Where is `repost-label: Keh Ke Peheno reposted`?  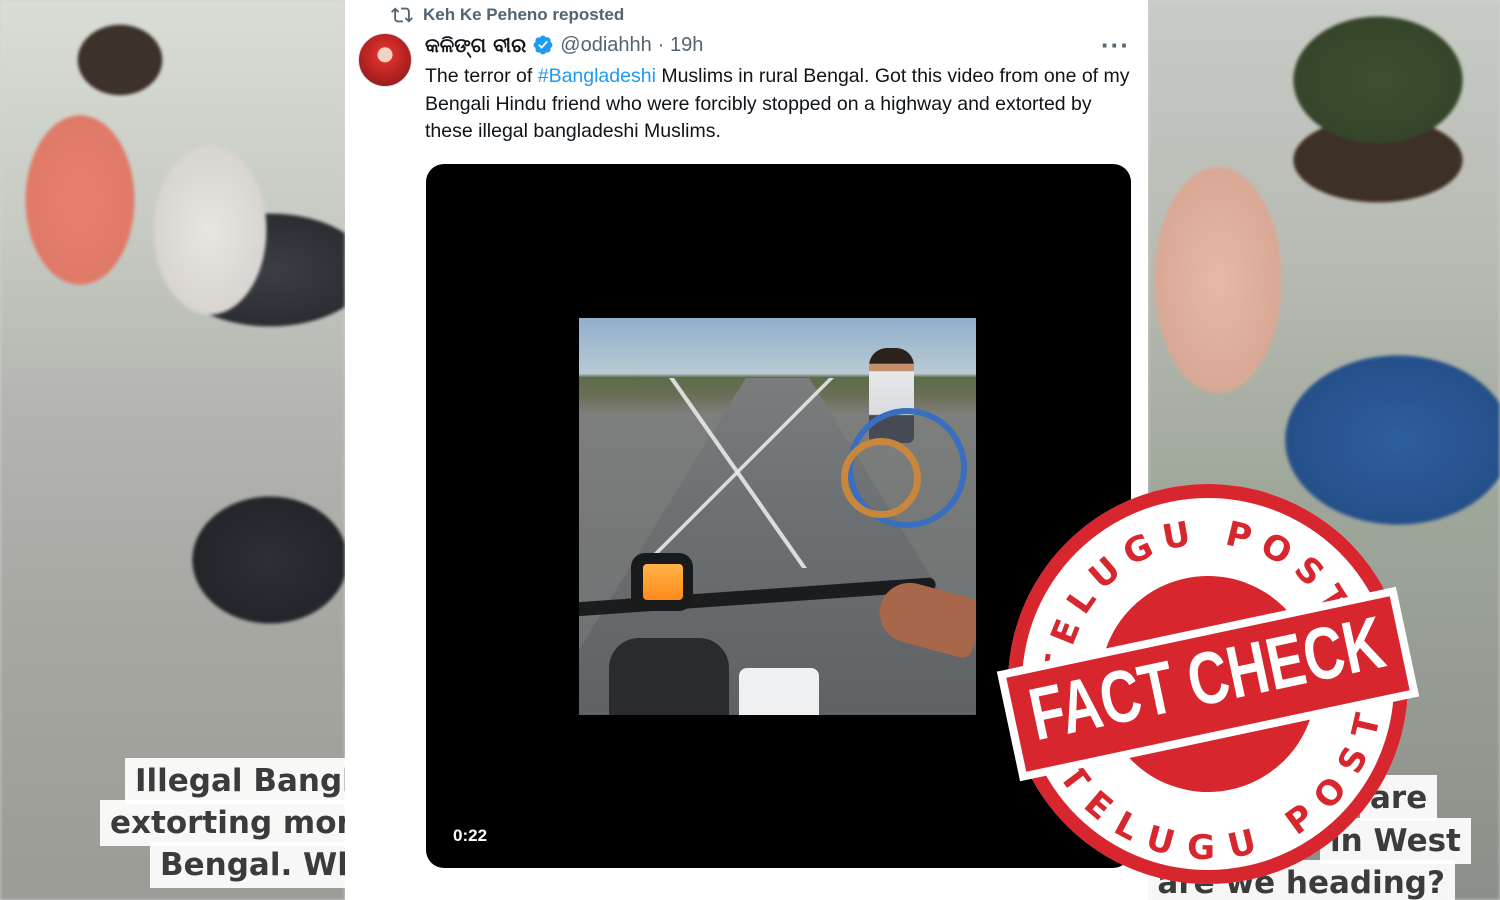
repost-label: Keh Ke Peheno reposted is located at coordinates (524, 14).